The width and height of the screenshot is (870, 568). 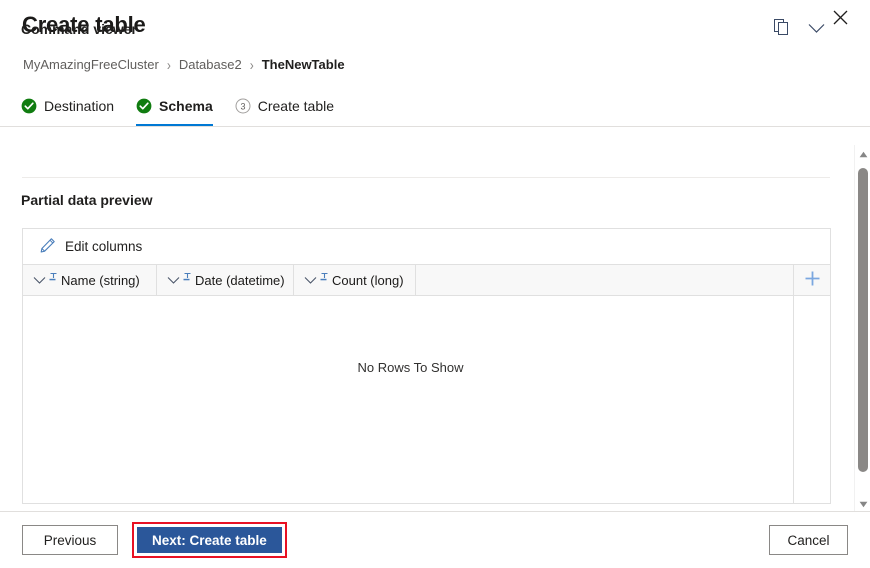 I want to click on breadcrumb-item-cluster: MyAmazingFreeCluster, so click(x=91, y=64).